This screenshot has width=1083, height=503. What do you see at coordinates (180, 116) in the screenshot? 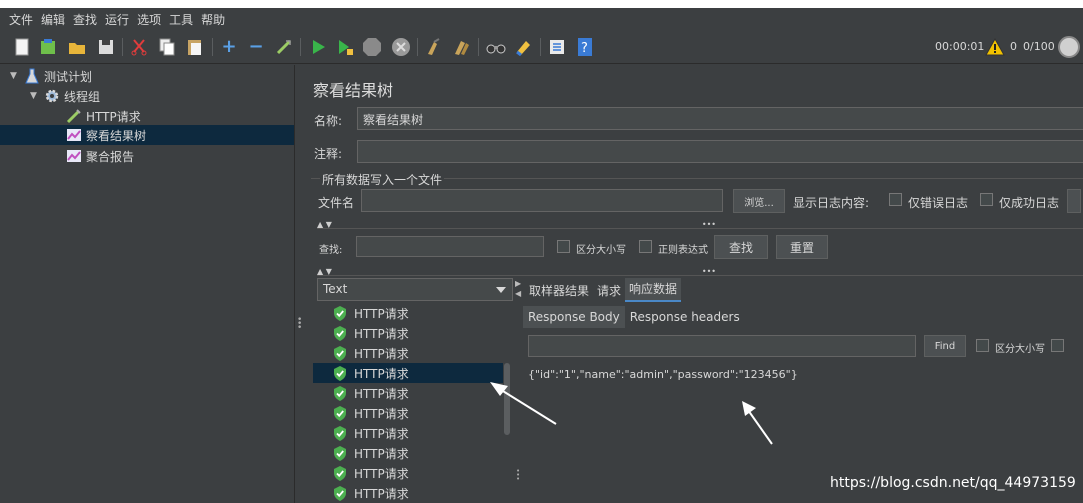
I see `tree-item-http-request: HTTP请求` at bounding box center [180, 116].